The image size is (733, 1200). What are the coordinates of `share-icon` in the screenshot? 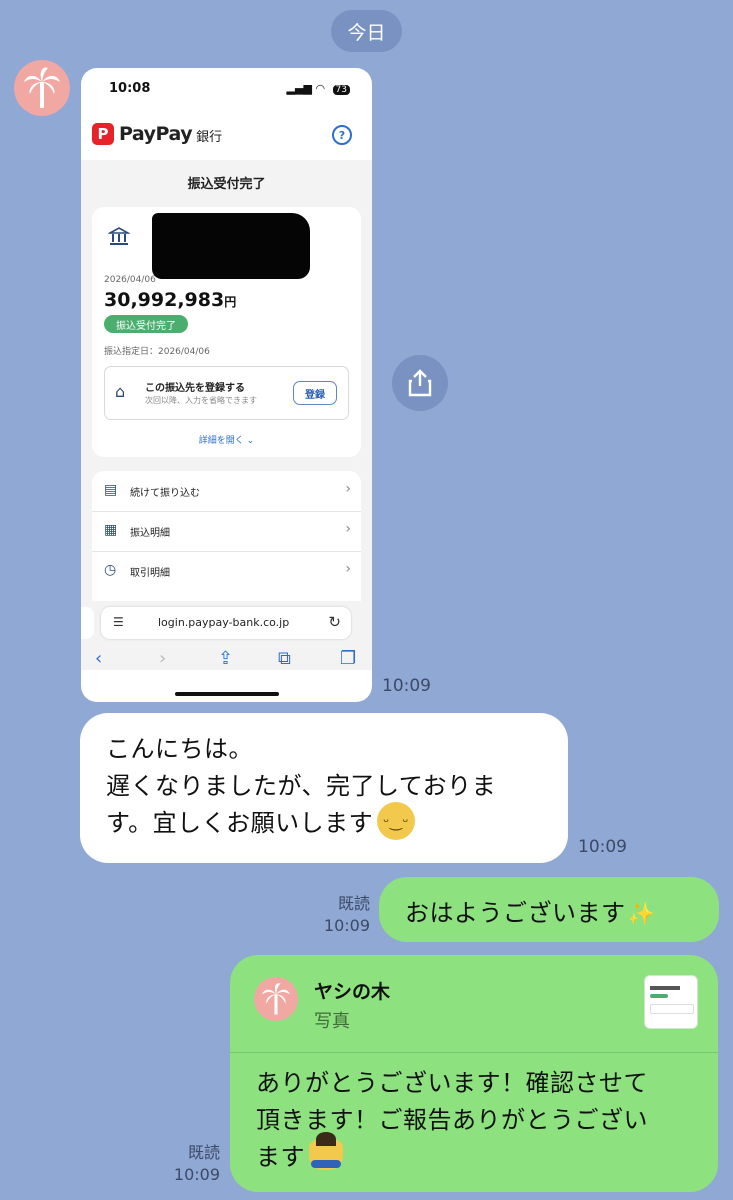 It's located at (420, 383).